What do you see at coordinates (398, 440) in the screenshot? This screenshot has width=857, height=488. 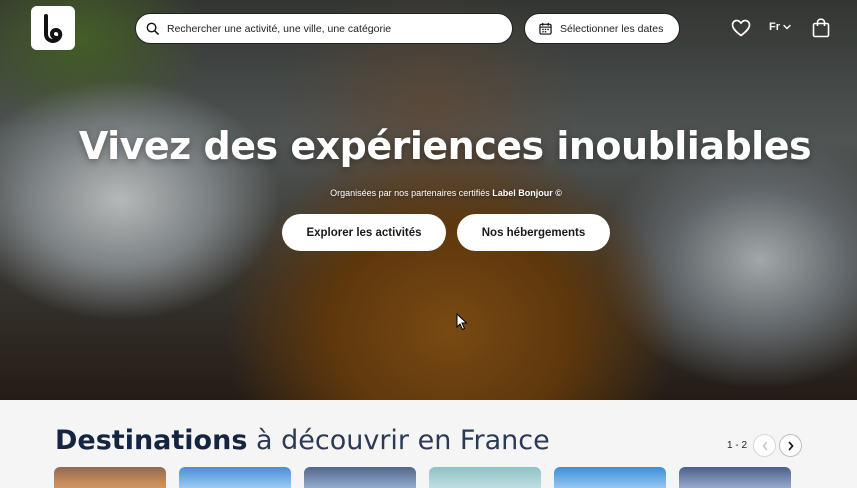 I see `destinations-heading-rest: à découvrir en France` at bounding box center [398, 440].